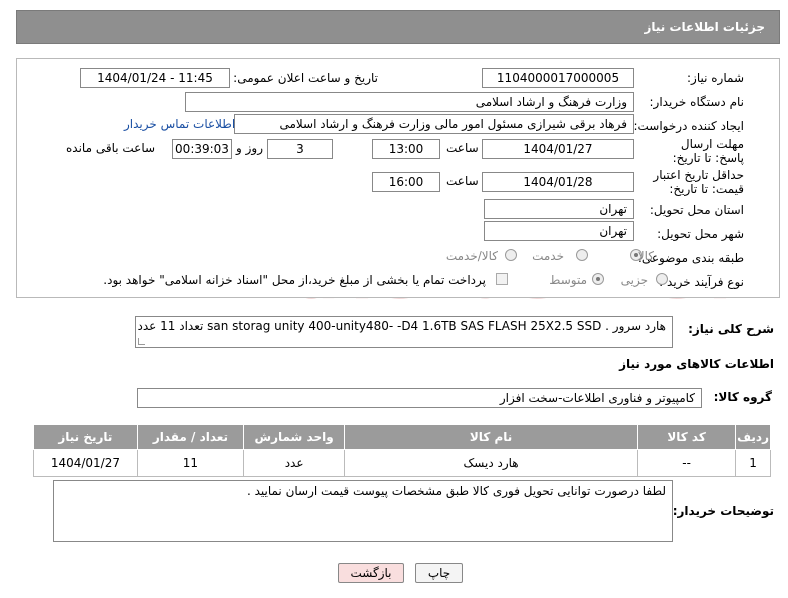  I want to click on need-number-field: 1104000017000005, so click(558, 78).